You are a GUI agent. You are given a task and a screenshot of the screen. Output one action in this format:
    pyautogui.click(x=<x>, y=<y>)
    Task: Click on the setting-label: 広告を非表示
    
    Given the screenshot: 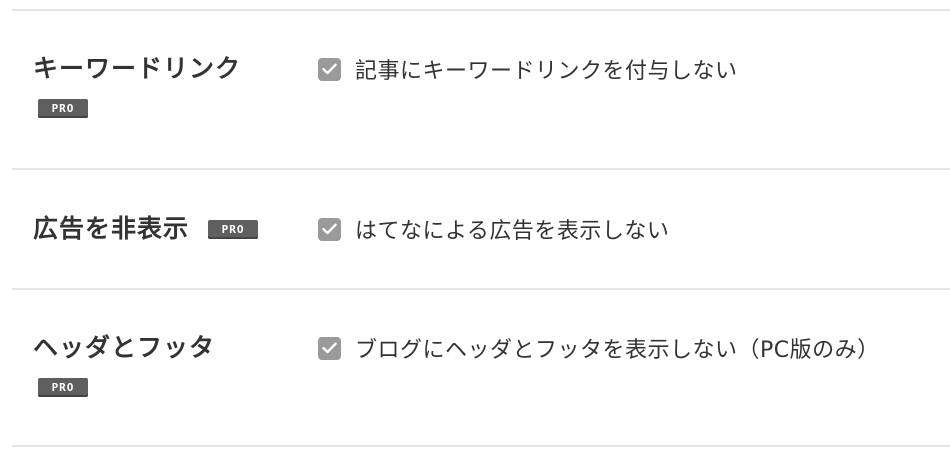 What is the action you would take?
    pyautogui.click(x=111, y=228)
    